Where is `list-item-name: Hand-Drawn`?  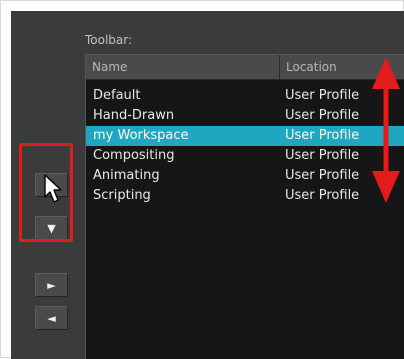 list-item-name: Hand-Drawn is located at coordinates (134, 115).